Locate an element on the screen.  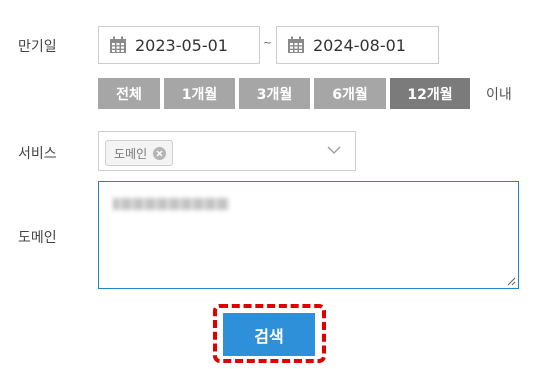
expiry-date-label: 만기일 is located at coordinates (37, 47).